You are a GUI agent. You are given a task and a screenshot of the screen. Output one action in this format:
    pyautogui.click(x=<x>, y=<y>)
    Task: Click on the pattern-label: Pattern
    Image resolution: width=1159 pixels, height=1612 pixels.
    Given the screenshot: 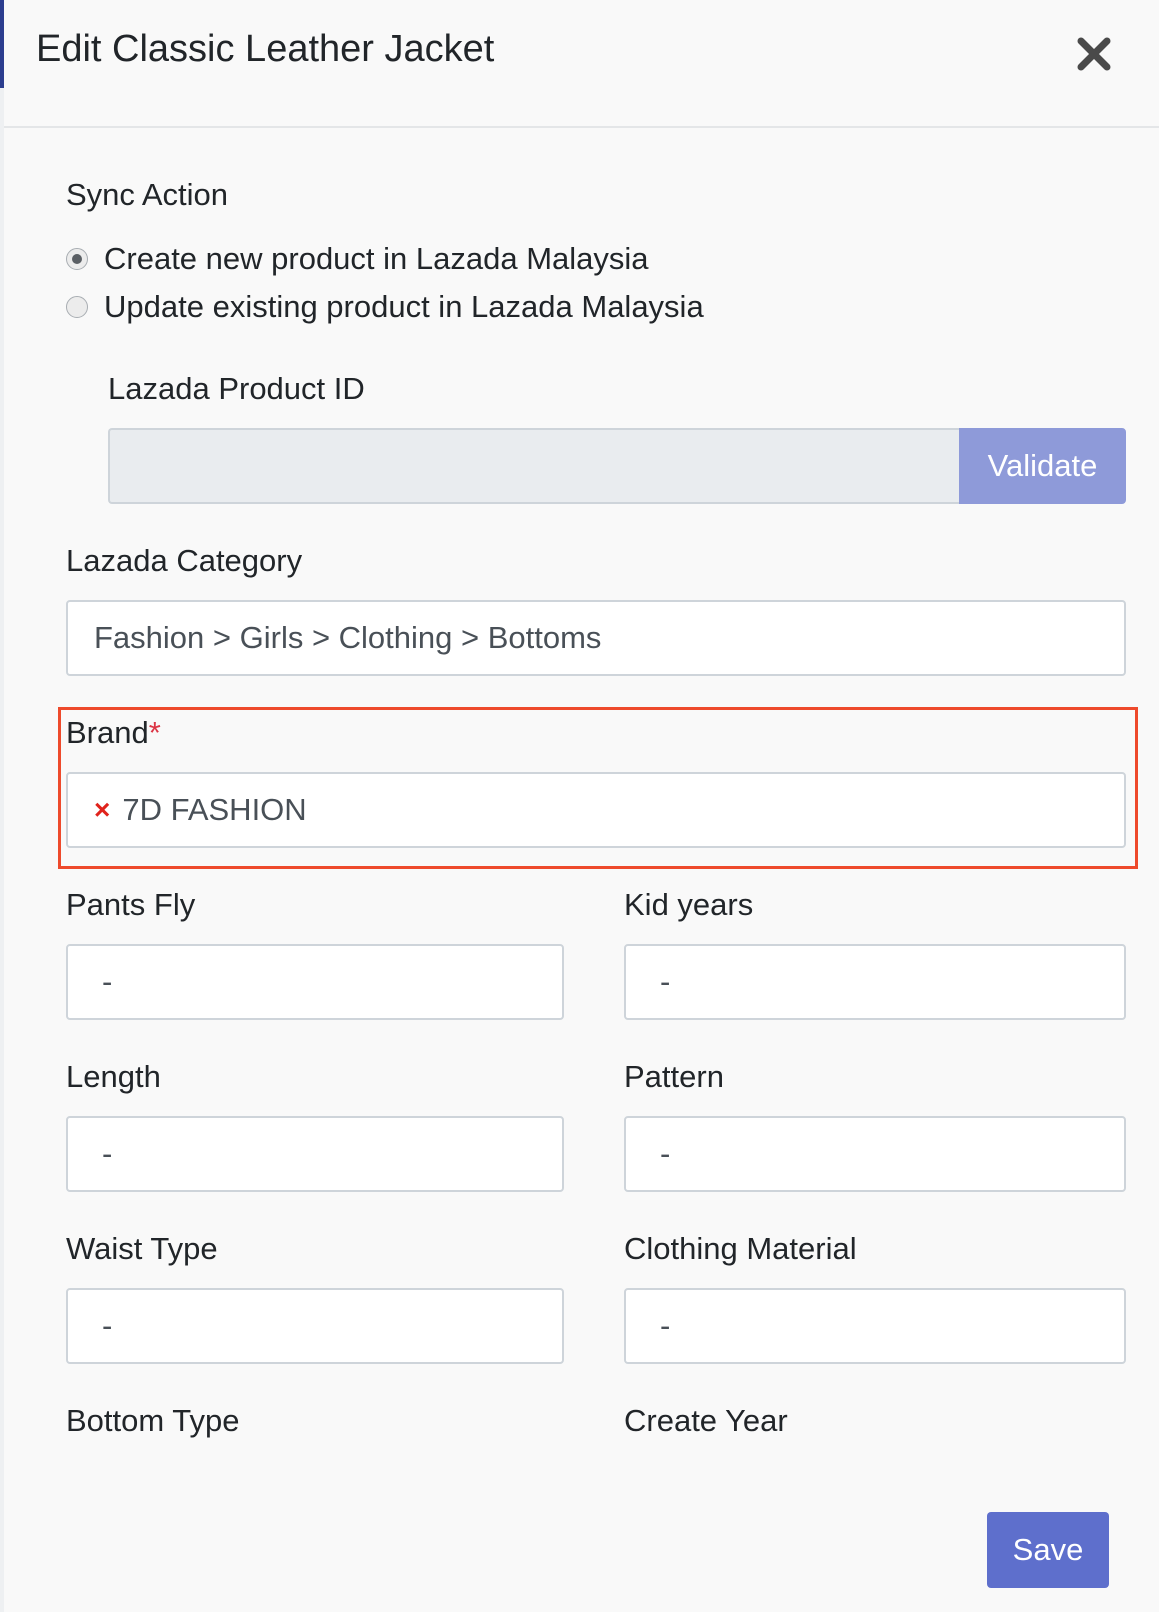 What is the action you would take?
    pyautogui.click(x=674, y=1076)
    